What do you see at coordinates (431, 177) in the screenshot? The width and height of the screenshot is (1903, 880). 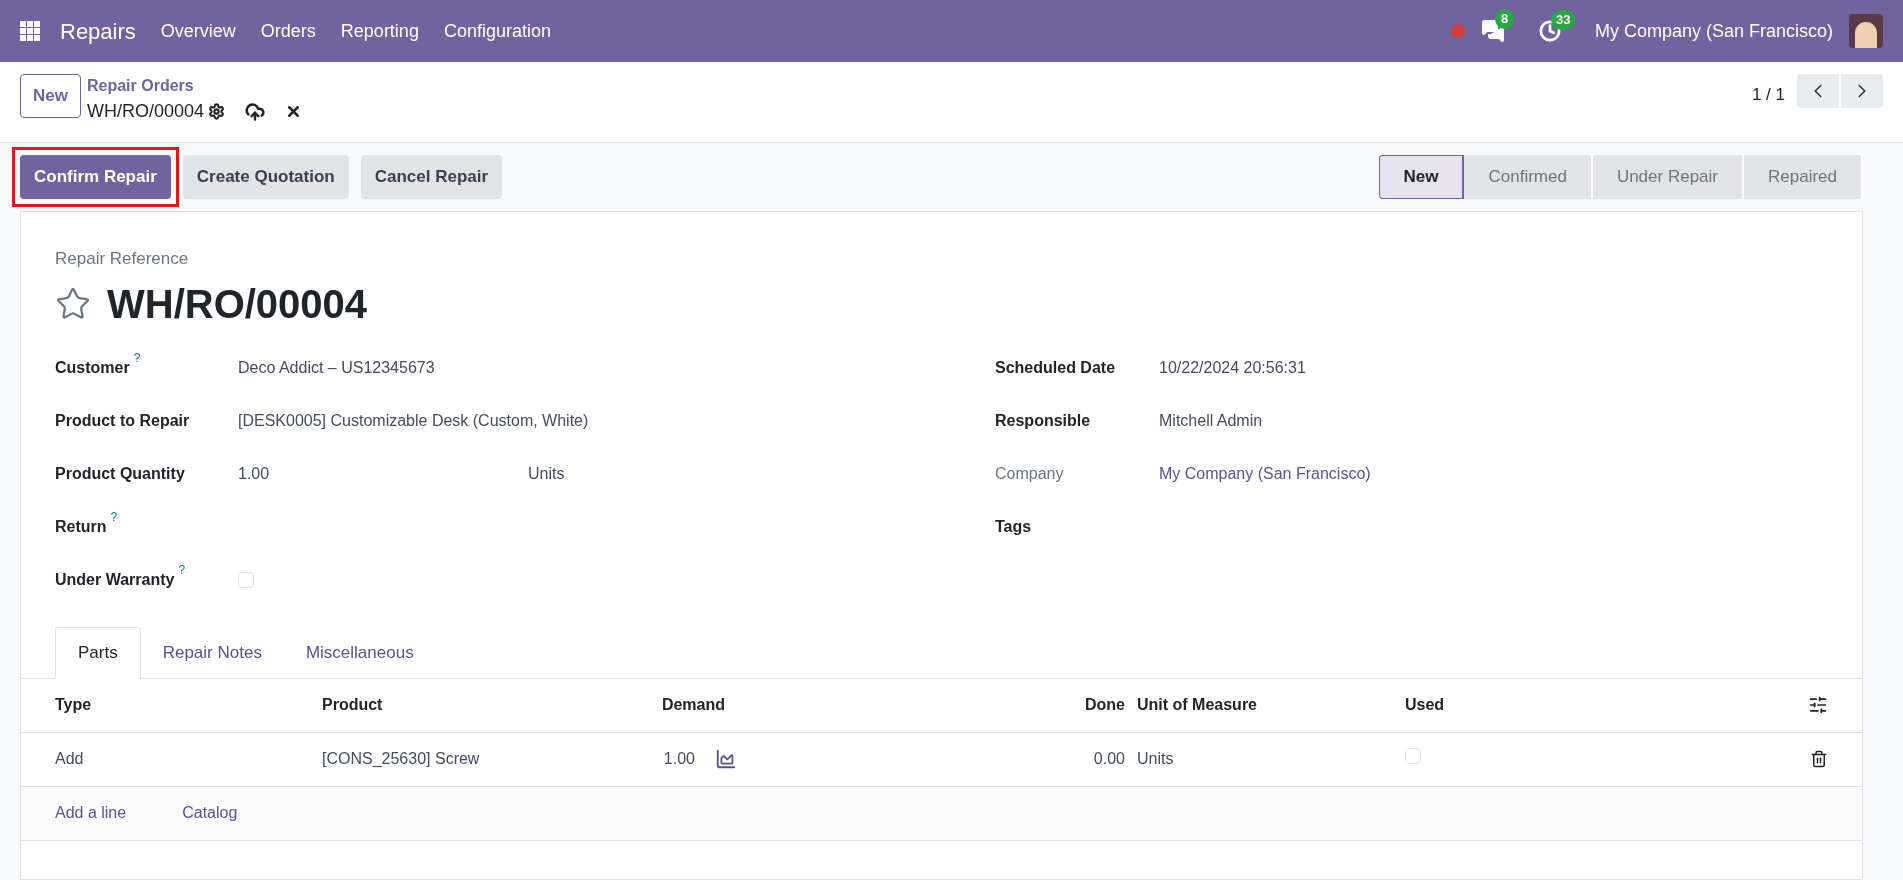 I see `action-button: Cancel Repair` at bounding box center [431, 177].